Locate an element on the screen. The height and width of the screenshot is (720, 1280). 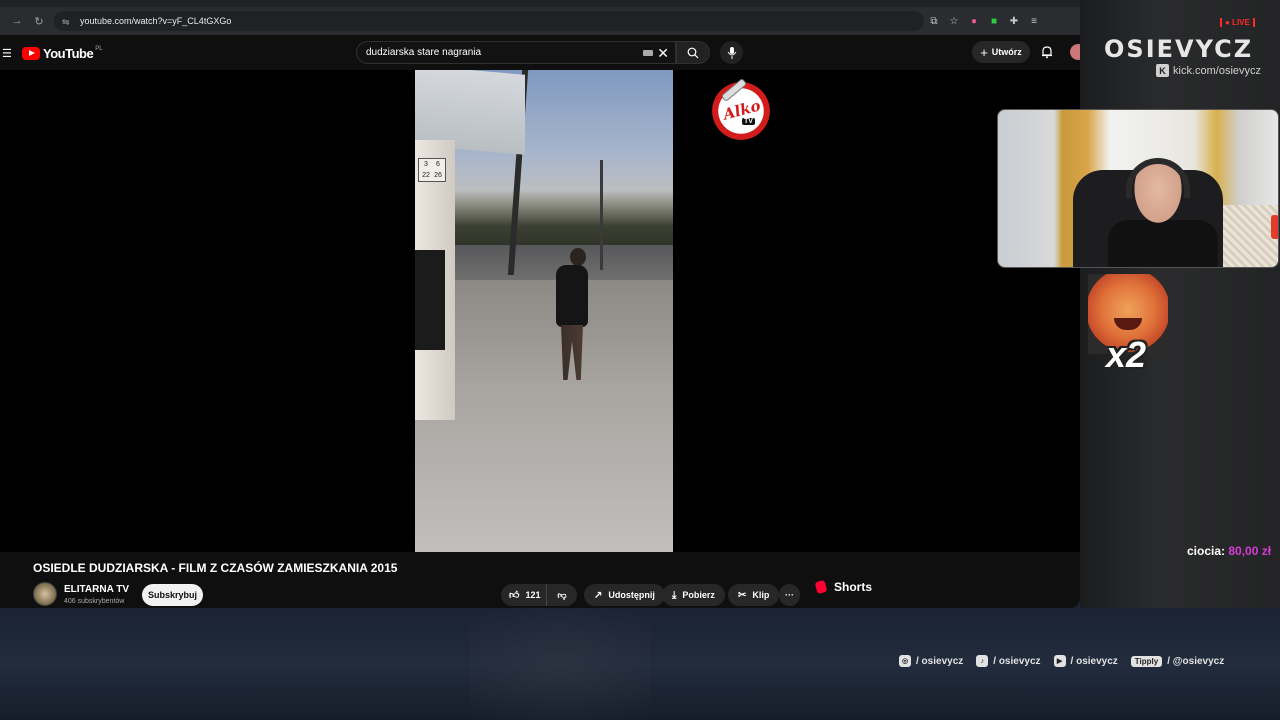
social-instagram: ◎ / osievycz is located at coordinates (931, 661).